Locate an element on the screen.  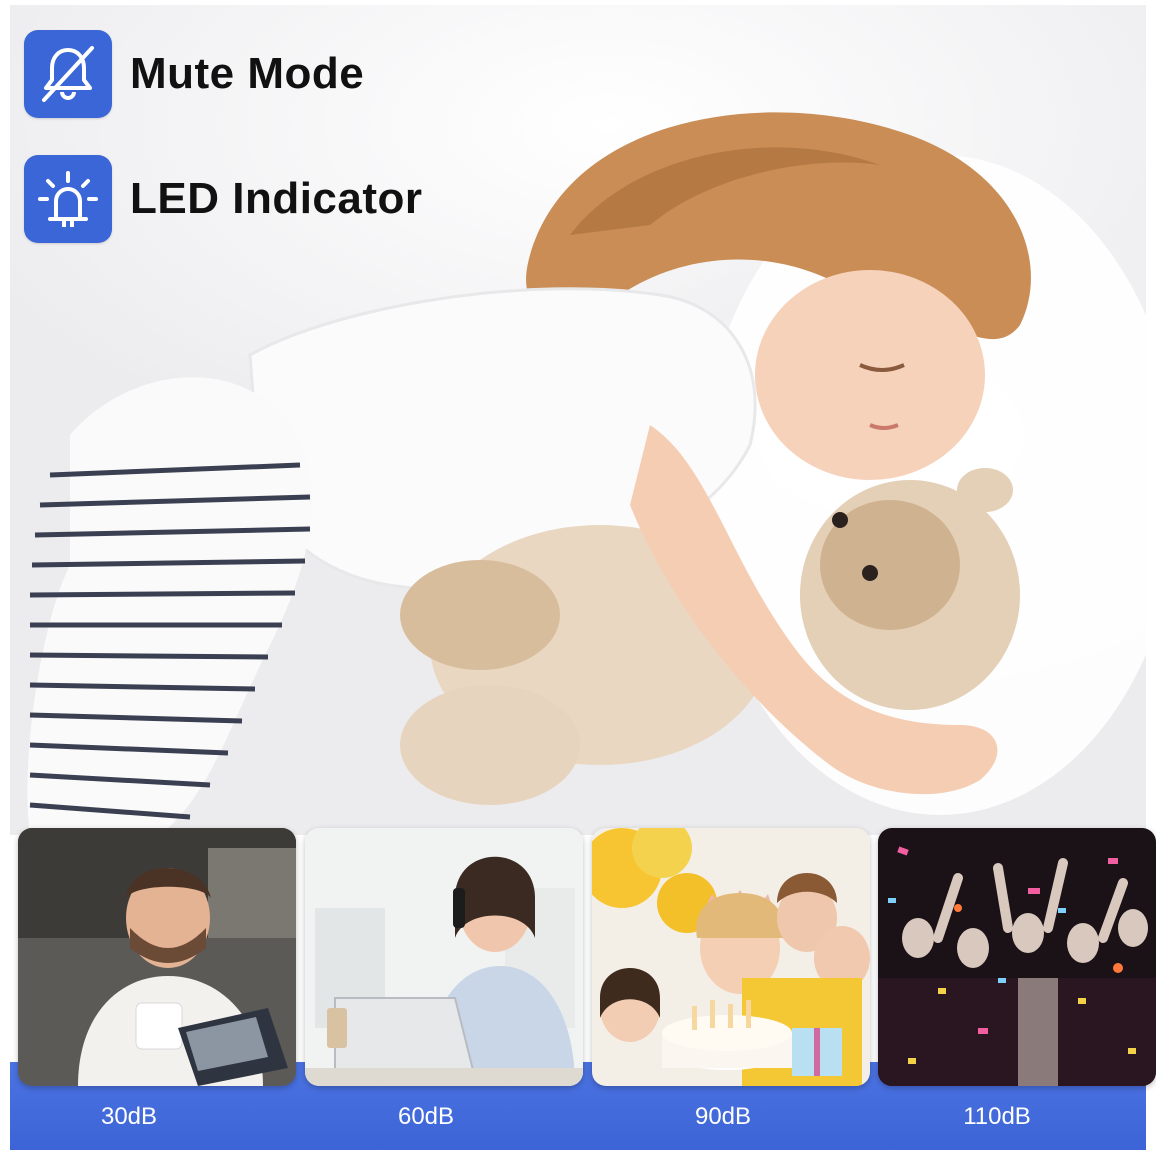
noise-level-label-90db: 90dB is located at coordinates (723, 1116).